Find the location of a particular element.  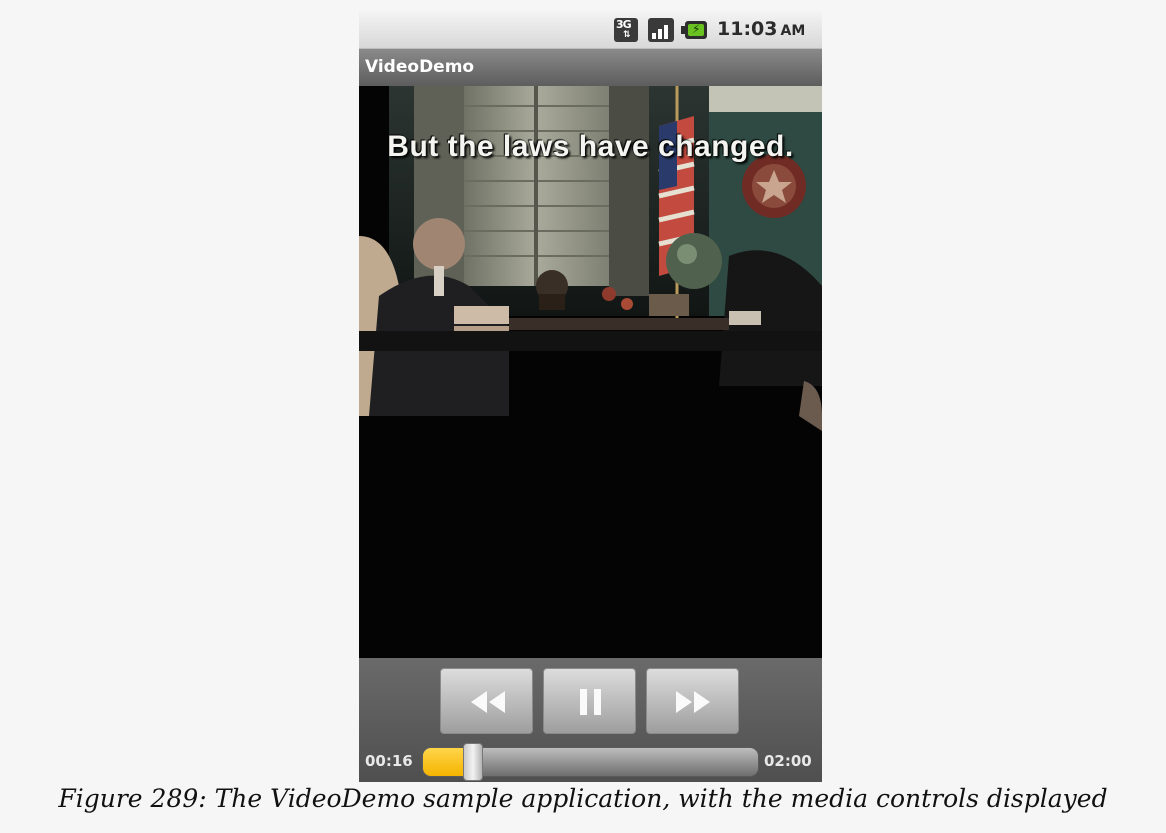

total-time: 02:00 is located at coordinates (788, 761).